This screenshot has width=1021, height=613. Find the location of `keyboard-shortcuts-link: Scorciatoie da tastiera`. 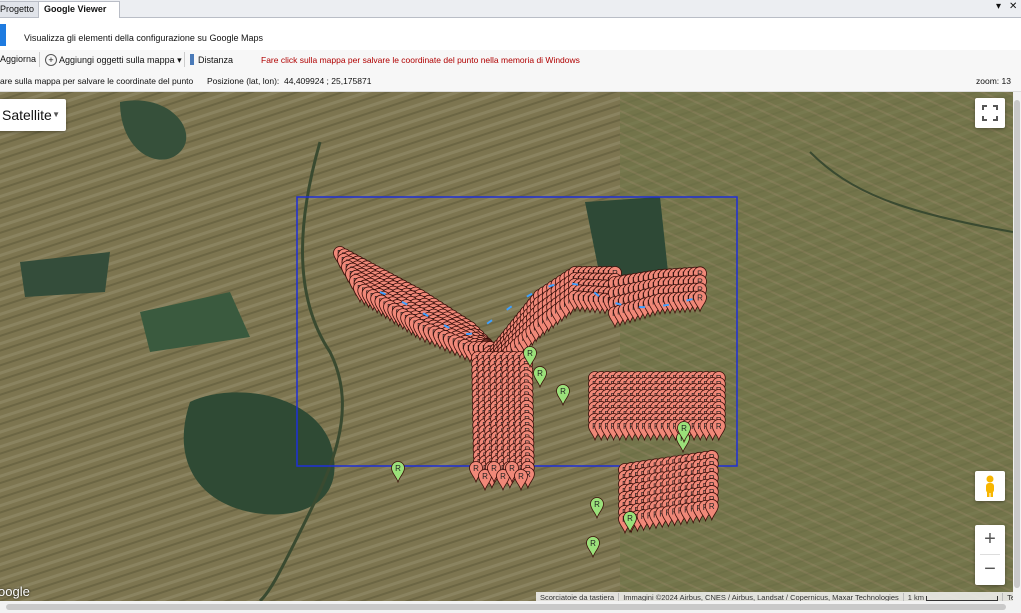

keyboard-shortcuts-link: Scorciatoie da tastiera is located at coordinates (578, 597).